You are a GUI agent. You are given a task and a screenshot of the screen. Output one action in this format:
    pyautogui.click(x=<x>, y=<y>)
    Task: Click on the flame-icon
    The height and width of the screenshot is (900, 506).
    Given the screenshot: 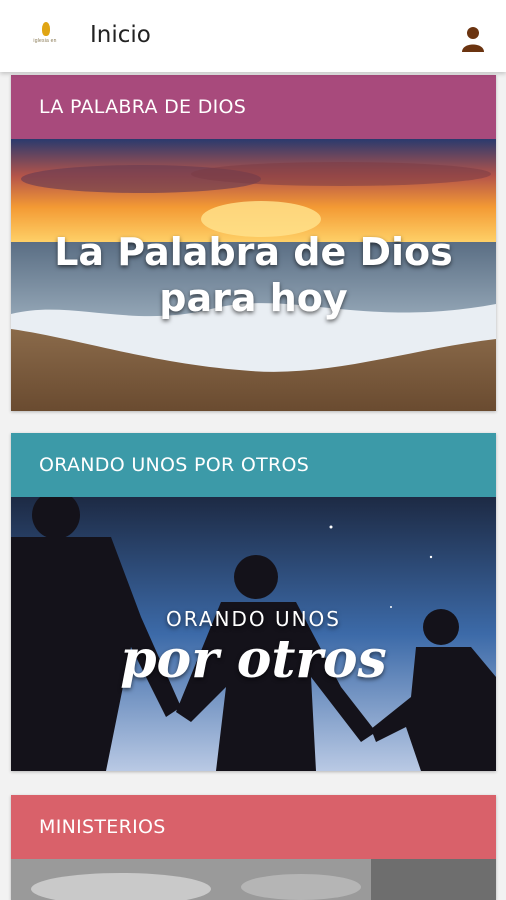 What is the action you would take?
    pyautogui.click(x=46, y=29)
    